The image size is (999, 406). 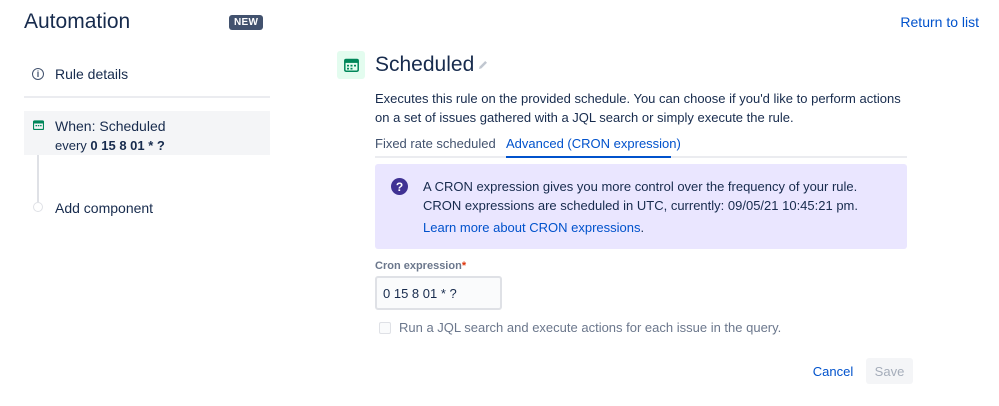 I want to click on required-mark: *, so click(x=464, y=266).